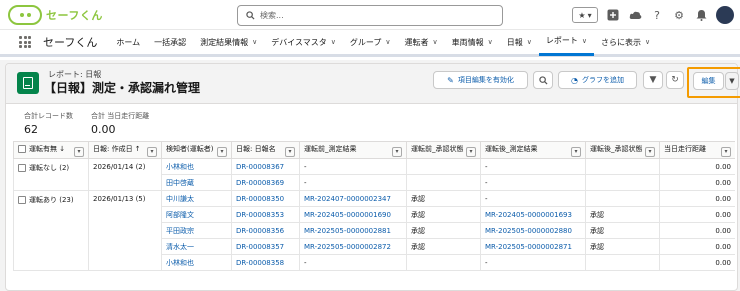 The height and width of the screenshot is (291, 740). What do you see at coordinates (597, 80) in the screenshot?
I see `add-chart-button: ◔ グラフを追加` at bounding box center [597, 80].